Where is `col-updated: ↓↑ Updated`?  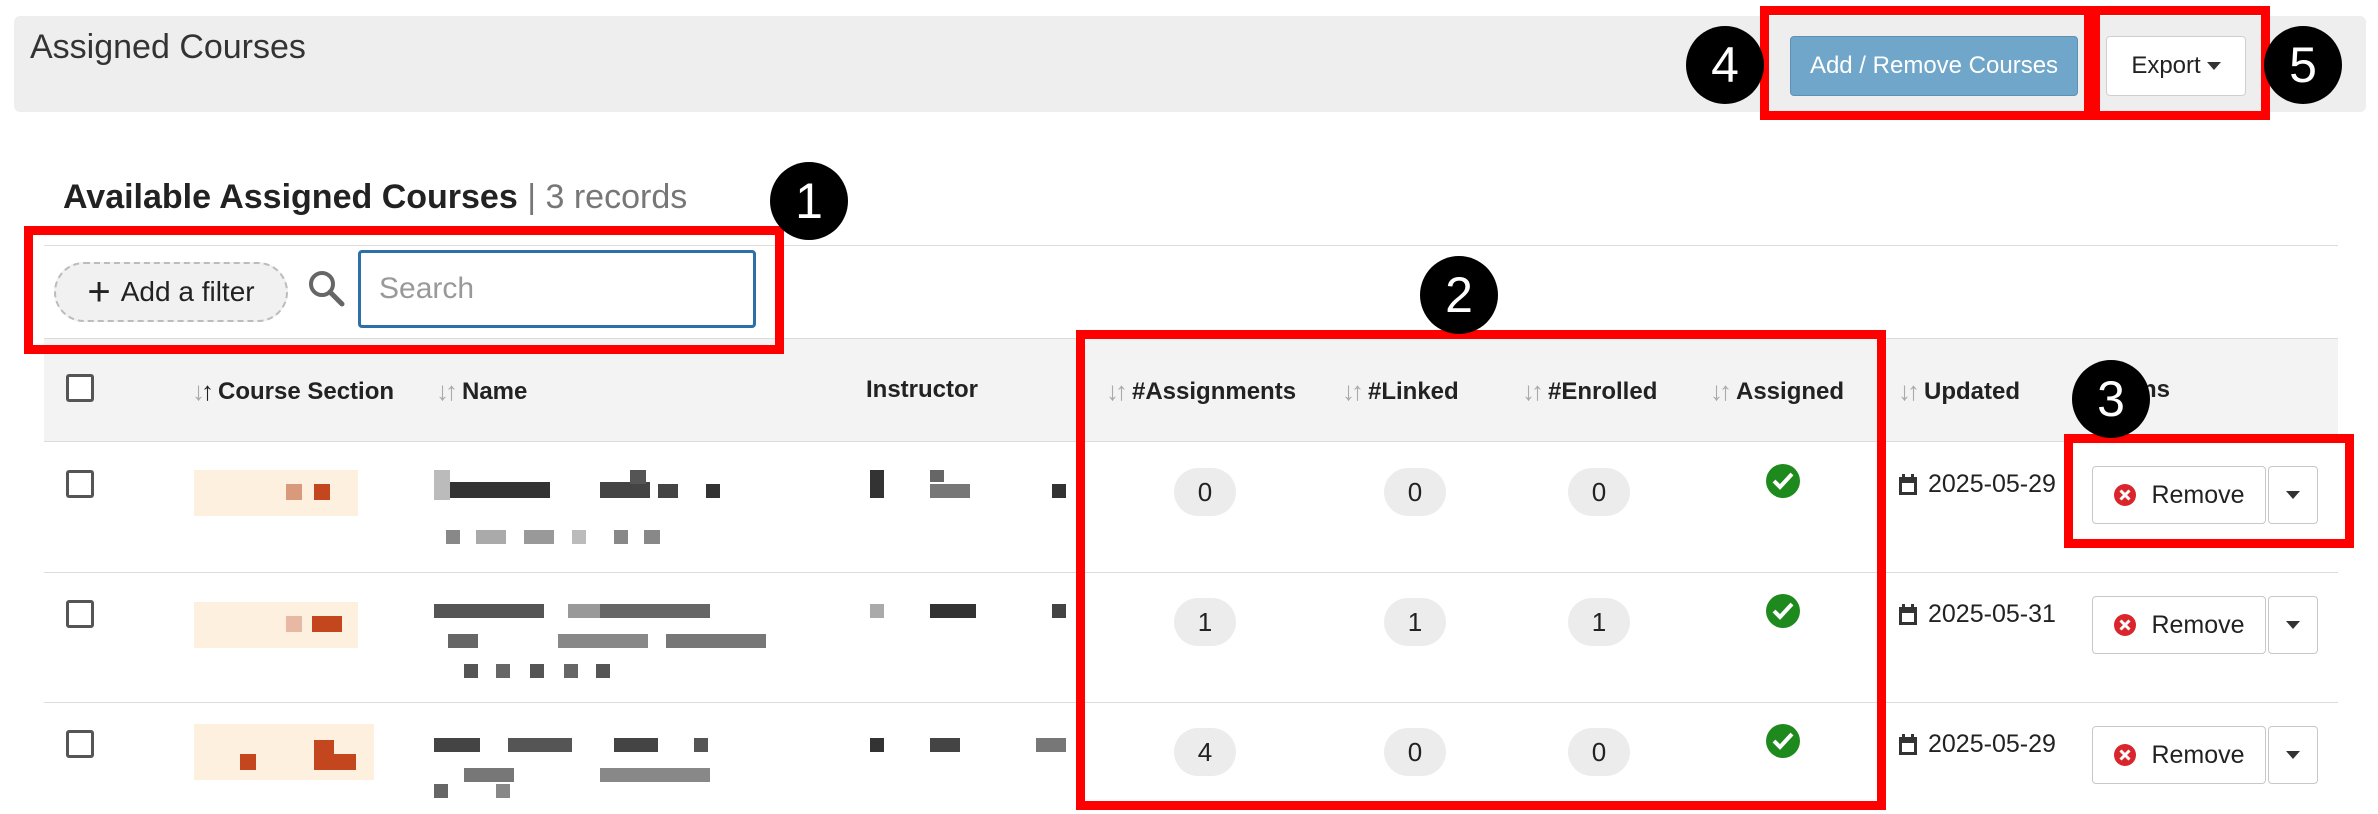
col-updated: ↓↑ Updated is located at coordinates (1959, 391).